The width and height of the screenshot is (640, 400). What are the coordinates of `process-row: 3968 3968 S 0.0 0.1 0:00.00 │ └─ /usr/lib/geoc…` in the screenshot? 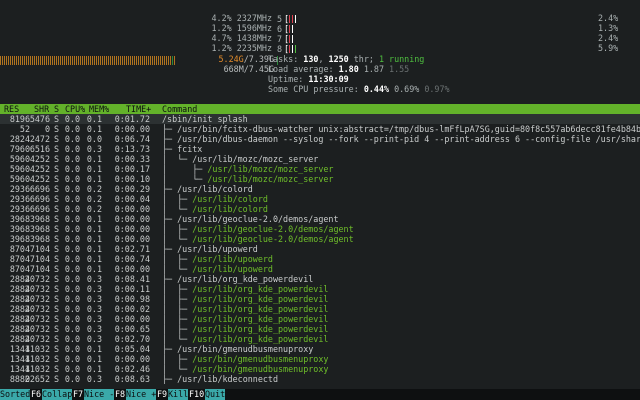 It's located at (320, 239).